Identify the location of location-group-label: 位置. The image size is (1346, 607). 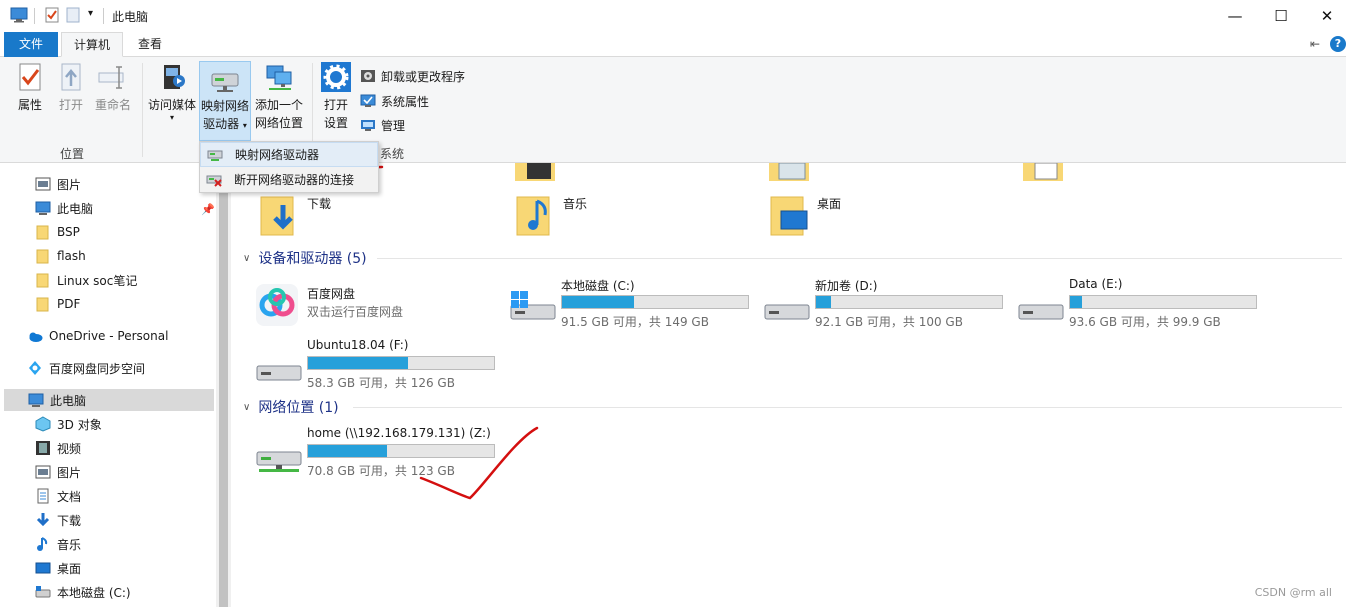
(72, 154).